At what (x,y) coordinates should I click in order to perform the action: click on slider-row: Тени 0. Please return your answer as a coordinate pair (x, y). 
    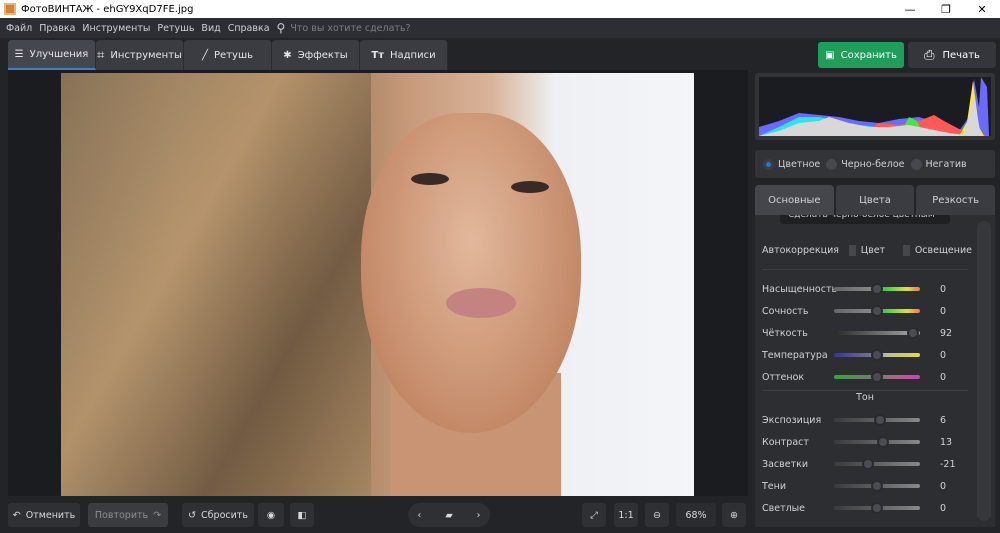
    Looking at the image, I should click on (862, 486).